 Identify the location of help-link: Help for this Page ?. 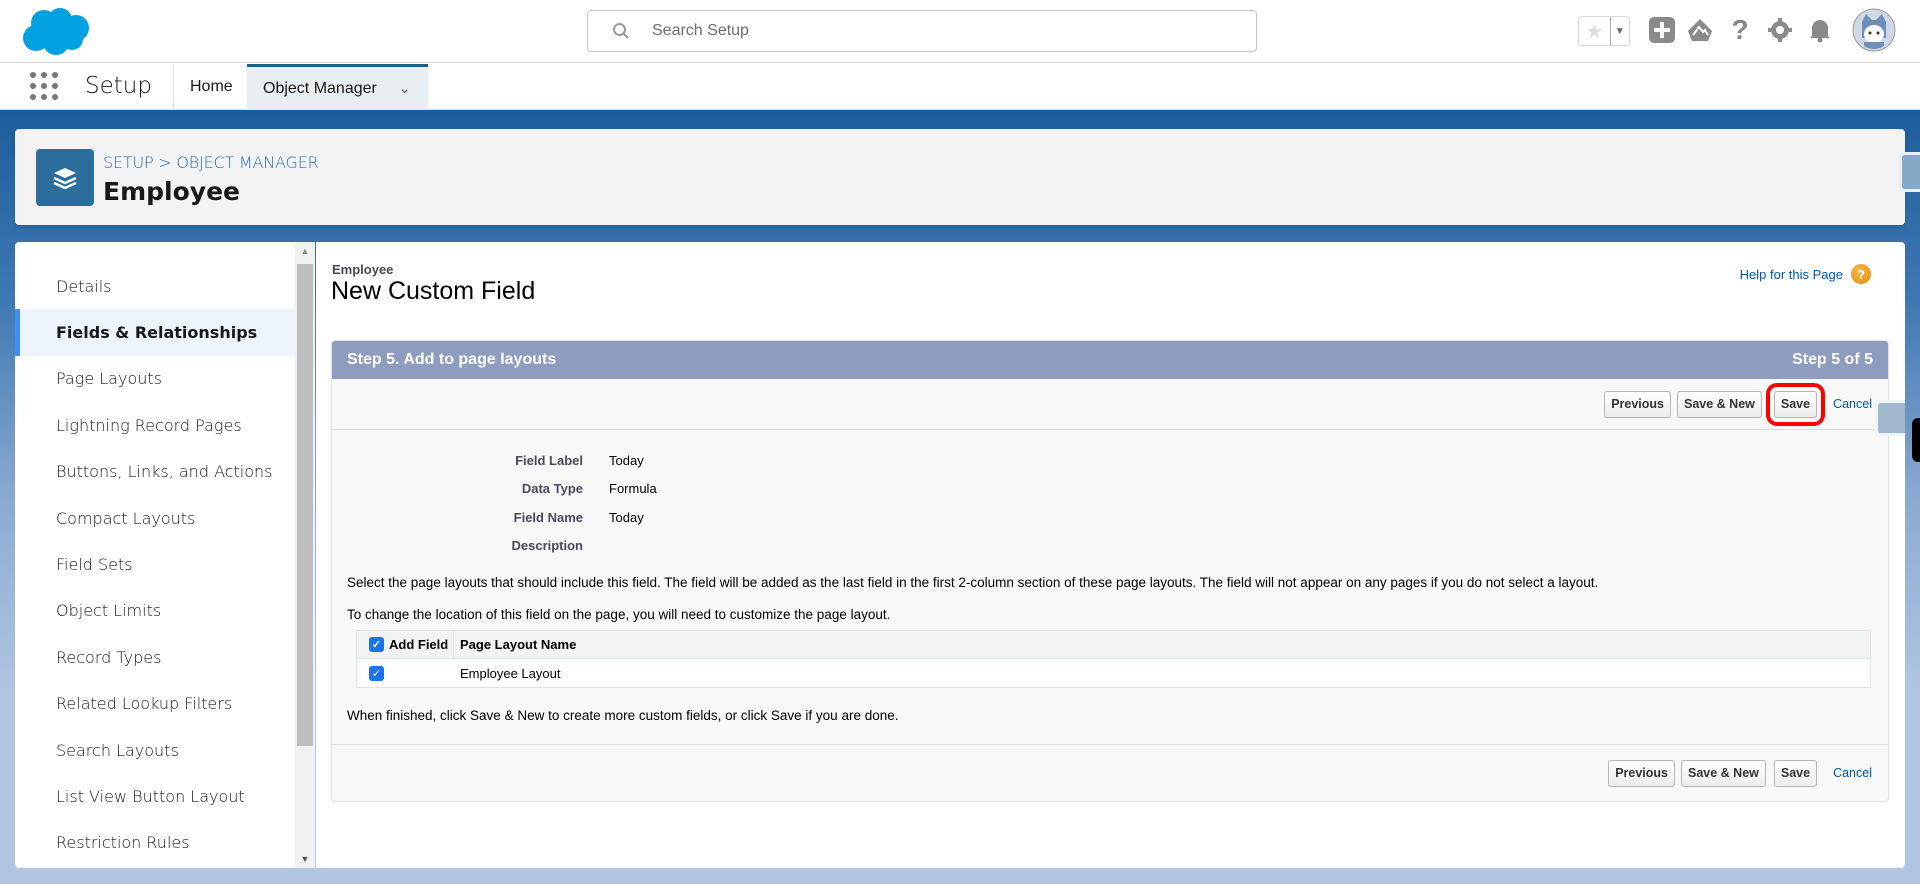
(1805, 274).